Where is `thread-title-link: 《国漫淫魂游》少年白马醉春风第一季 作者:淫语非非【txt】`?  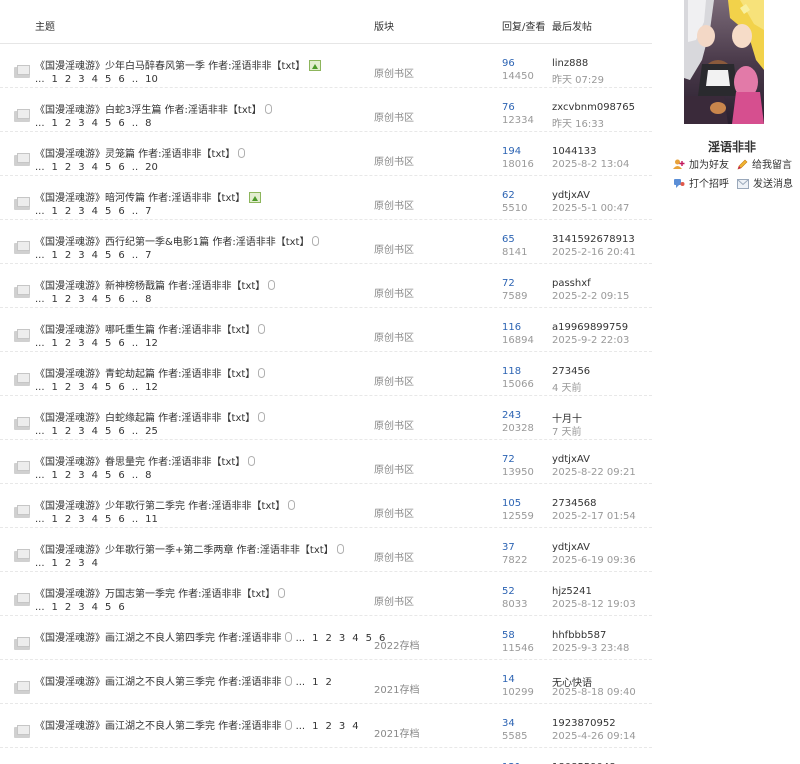 thread-title-link: 《国漫淫魂游》少年白马醉春风第一季 作者:淫语非非【txt】 is located at coordinates (178, 64).